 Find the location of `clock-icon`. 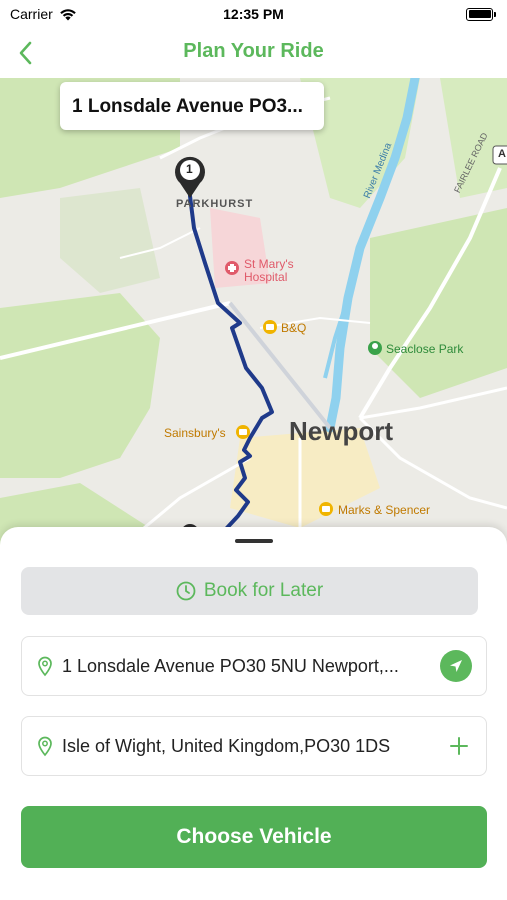

clock-icon is located at coordinates (186, 591).